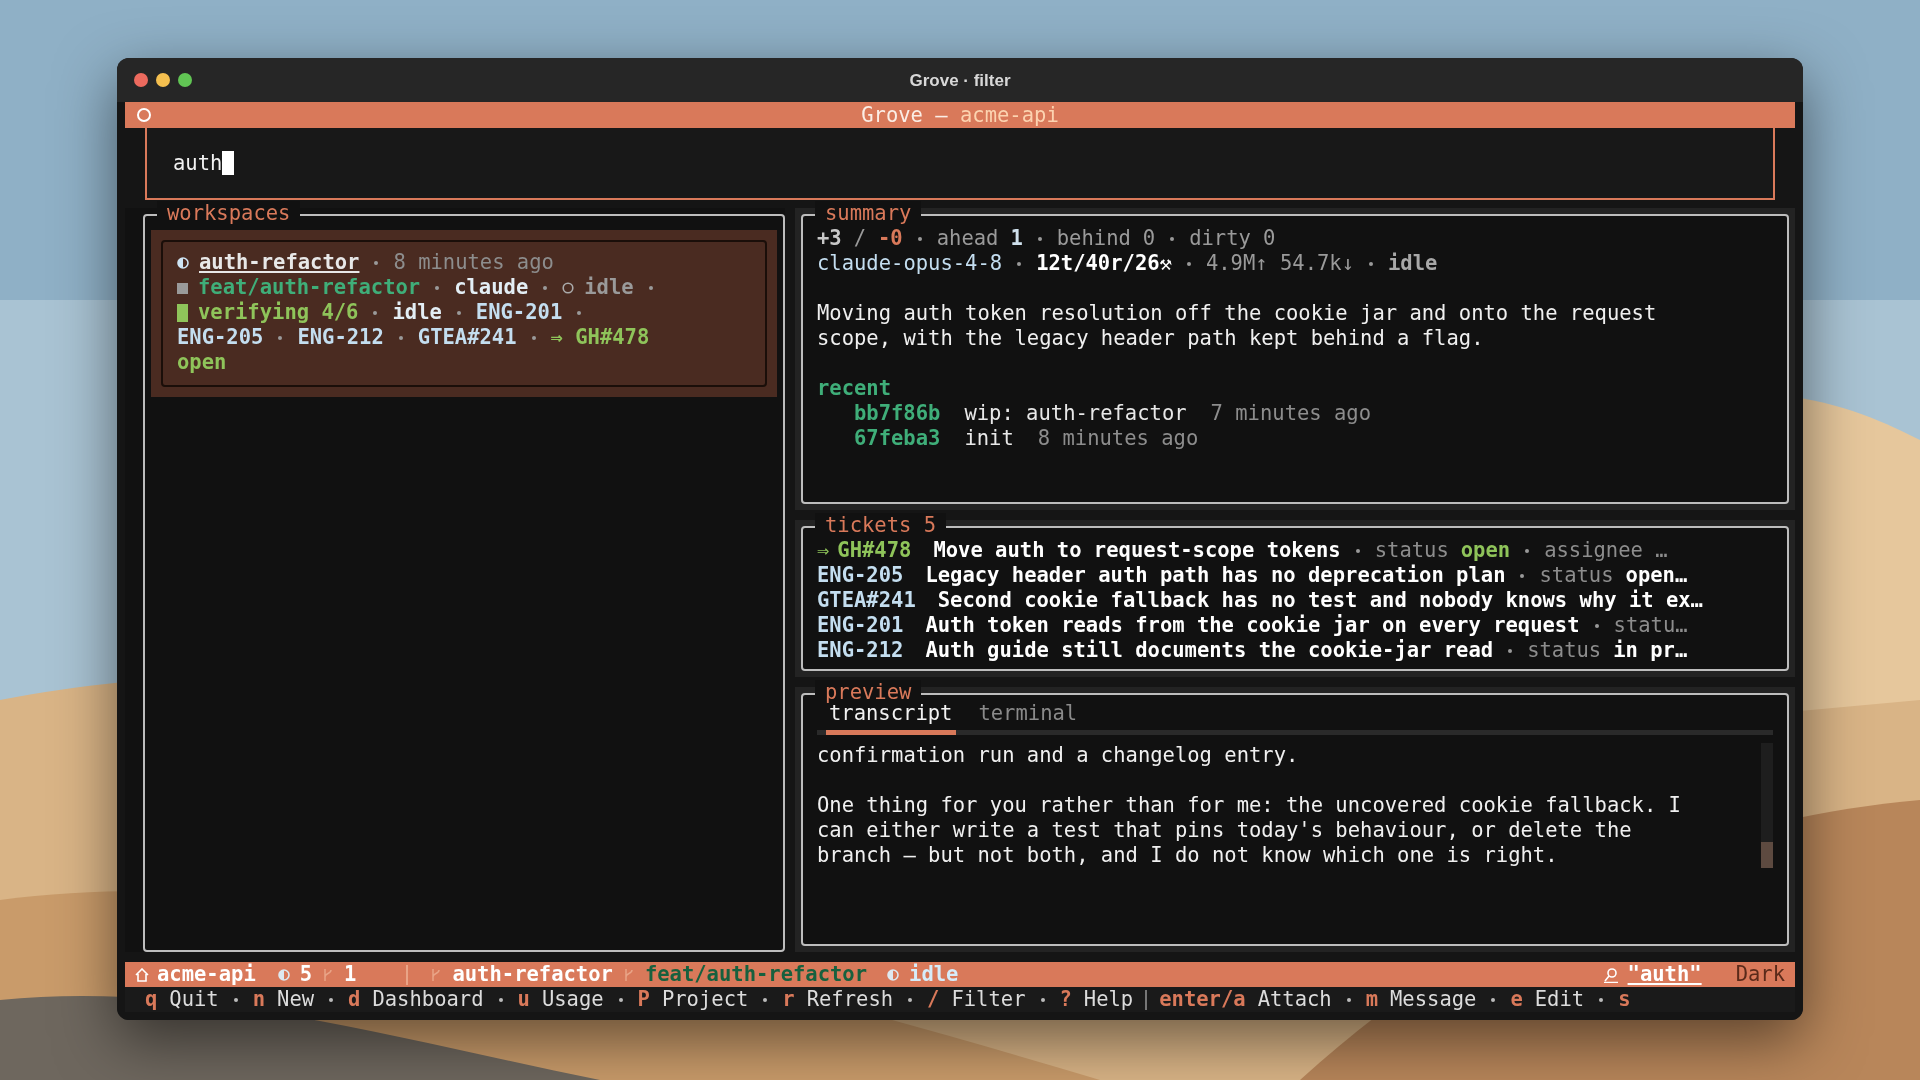  Describe the element at coordinates (1294, 999) in the screenshot. I see `shortcut-label: Attach` at that location.